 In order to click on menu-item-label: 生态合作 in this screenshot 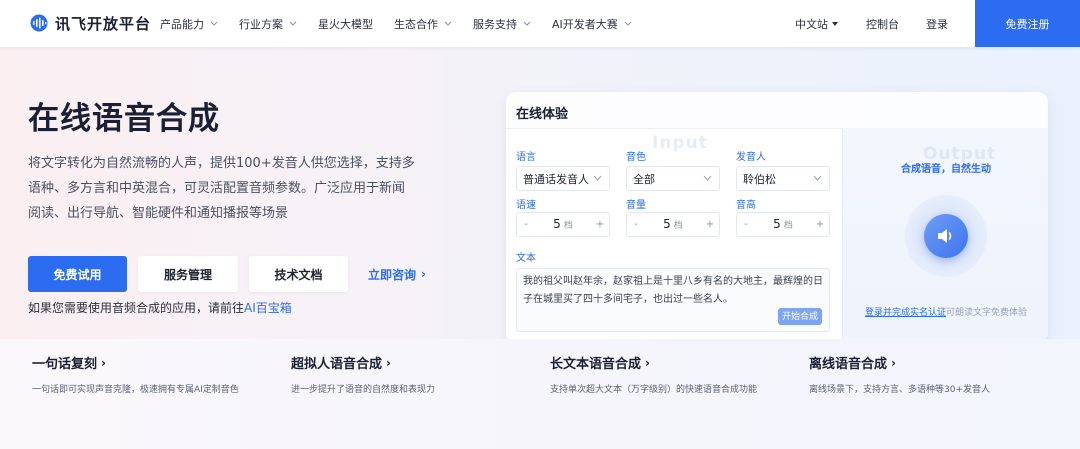, I will do `click(416, 24)`.